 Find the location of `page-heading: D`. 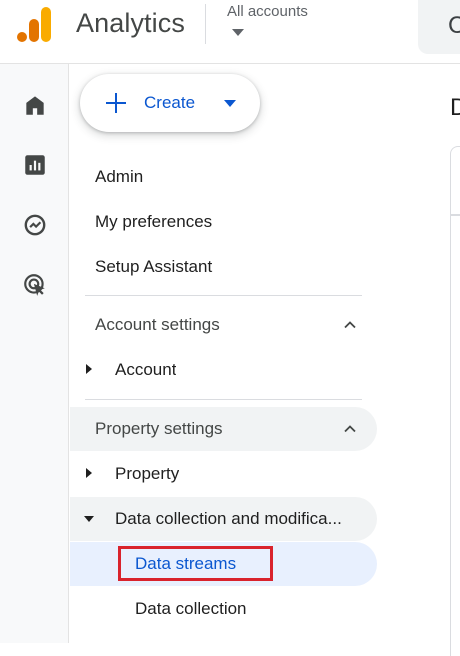

page-heading: D is located at coordinates (455, 107).